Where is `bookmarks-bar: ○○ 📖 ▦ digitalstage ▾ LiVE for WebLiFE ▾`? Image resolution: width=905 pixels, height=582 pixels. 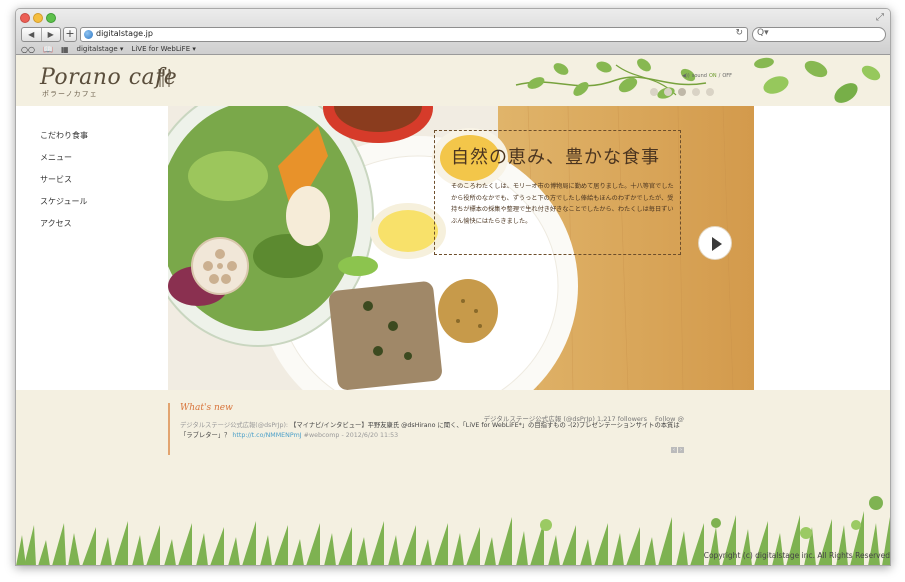
bookmarks-bar: ○○ 📖 ▦ digitalstage ▾ LiVE for WebLiFE ▾ is located at coordinates (108, 49).